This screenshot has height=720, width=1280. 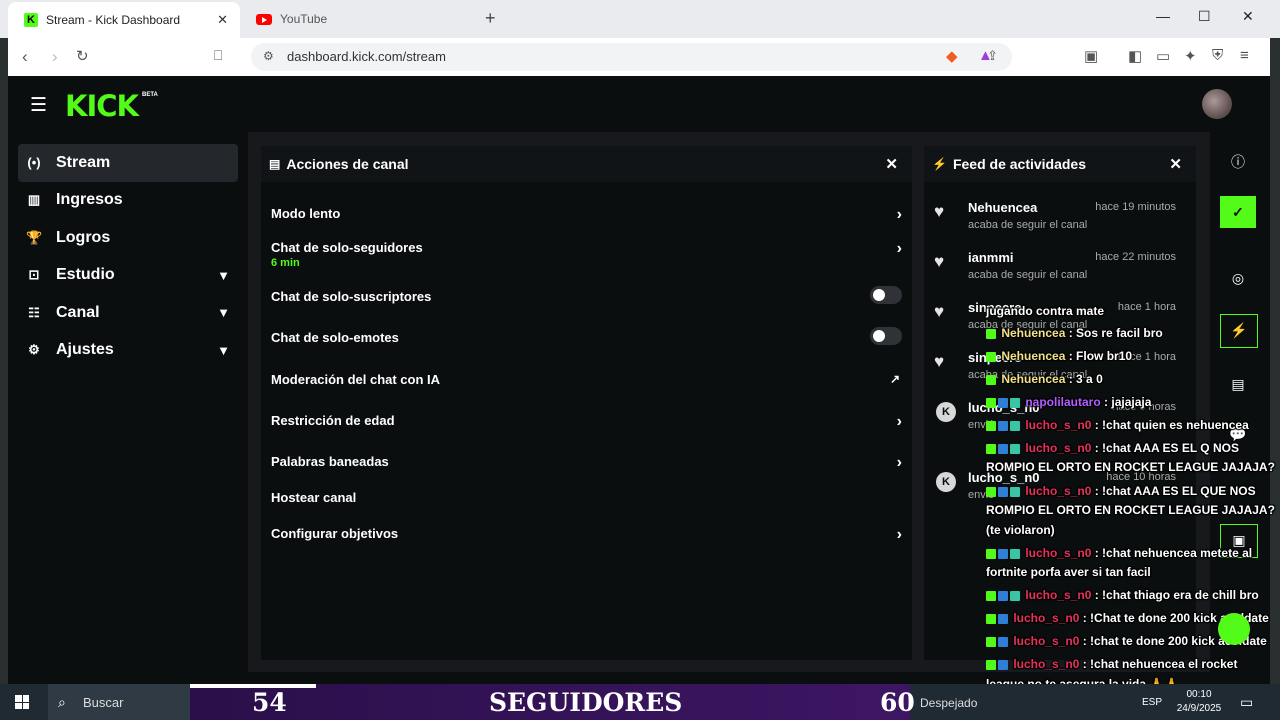 I want to click on brave-rewards-icon: ▲, so click(x=985, y=55).